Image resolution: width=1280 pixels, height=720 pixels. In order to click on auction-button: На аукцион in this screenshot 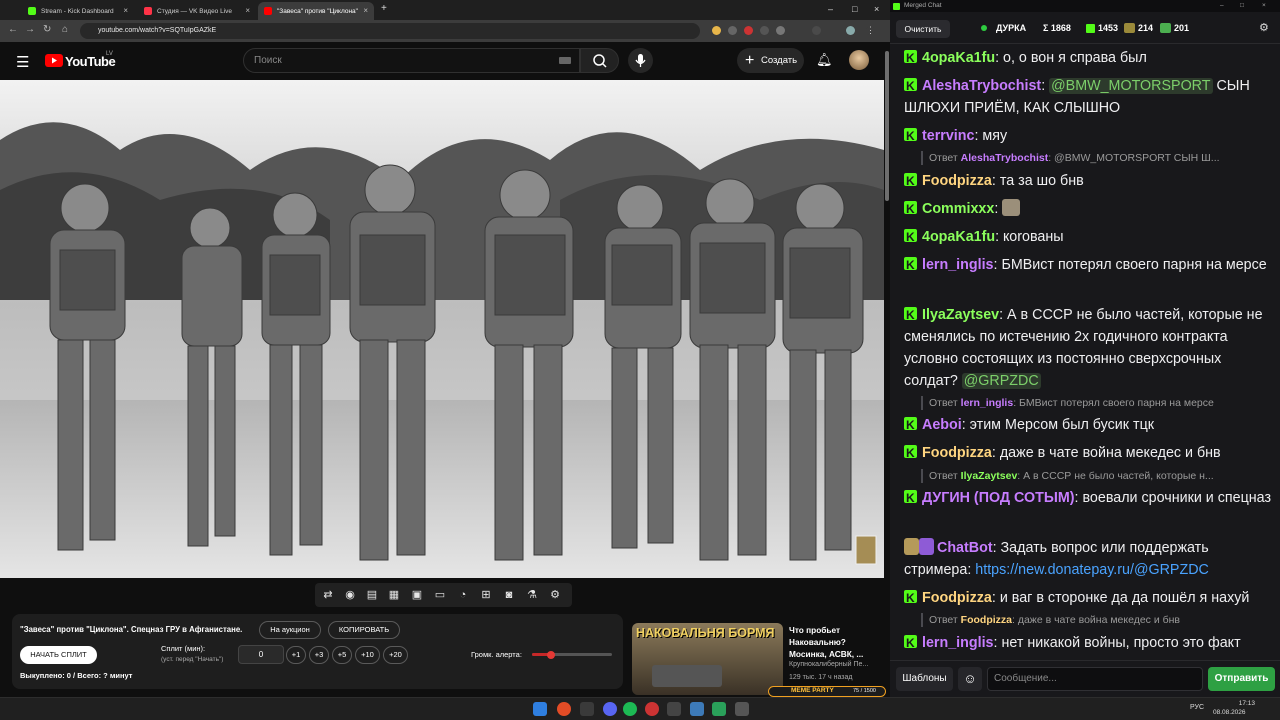, I will do `click(290, 630)`.